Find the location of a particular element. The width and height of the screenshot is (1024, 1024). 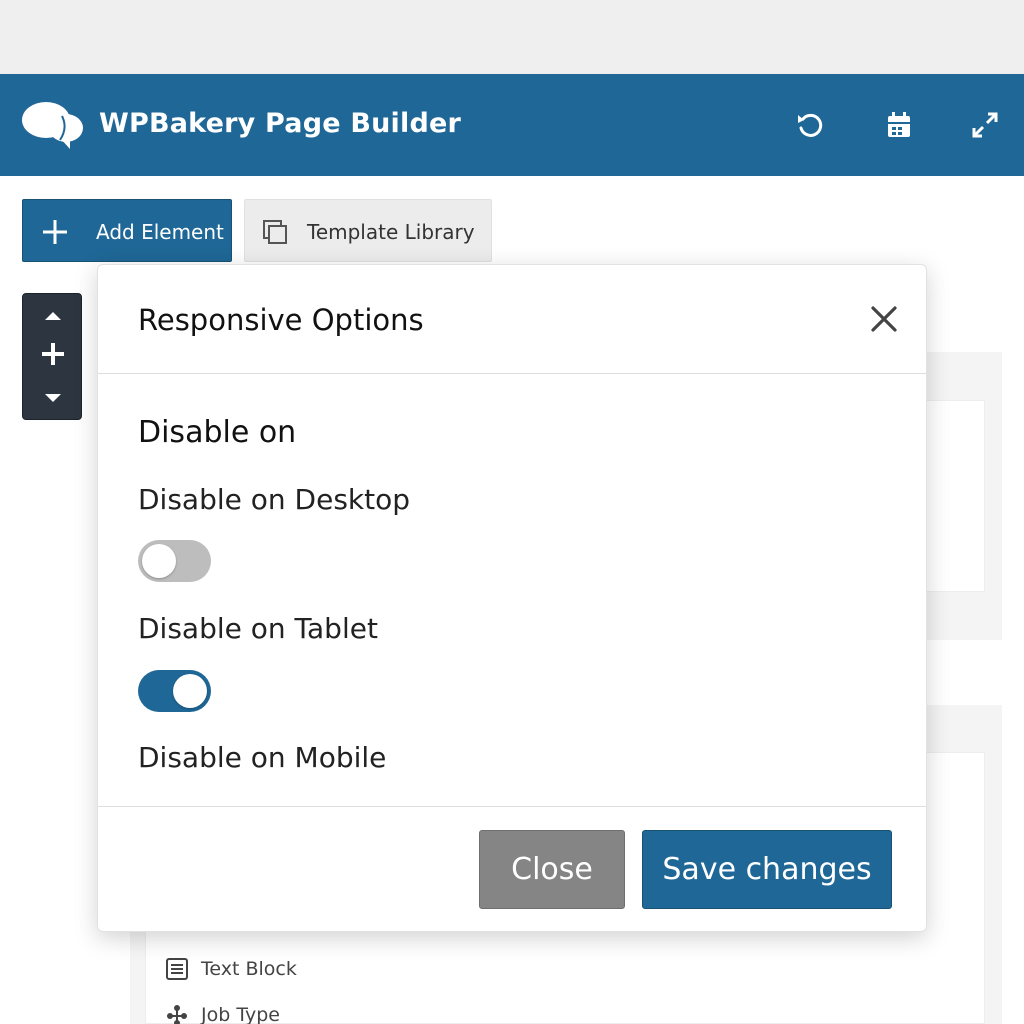

wpbakery-logo-icon is located at coordinates (53, 124).